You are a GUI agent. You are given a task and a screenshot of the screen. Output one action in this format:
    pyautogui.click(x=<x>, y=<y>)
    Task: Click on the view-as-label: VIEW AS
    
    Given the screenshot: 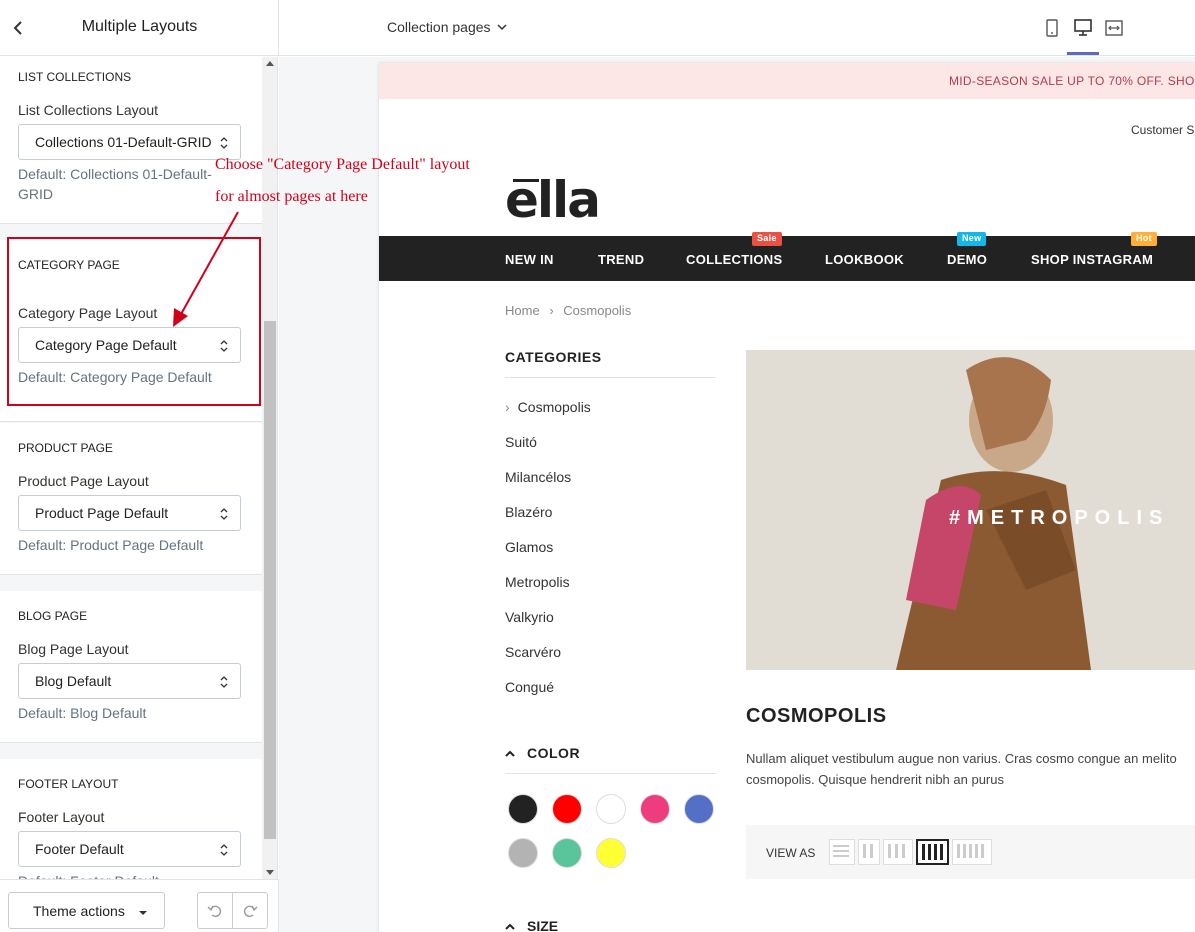 What is the action you would take?
    pyautogui.click(x=791, y=853)
    